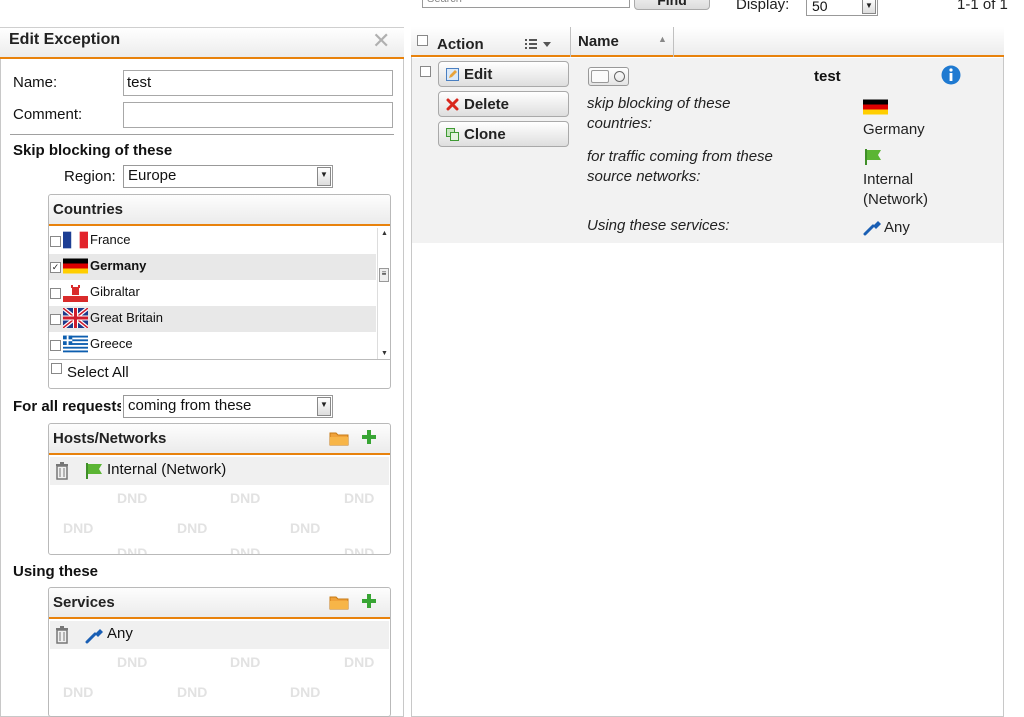 The width and height of the screenshot is (1024, 717). Describe the element at coordinates (94, 636) in the screenshot. I see `service-icon` at that location.